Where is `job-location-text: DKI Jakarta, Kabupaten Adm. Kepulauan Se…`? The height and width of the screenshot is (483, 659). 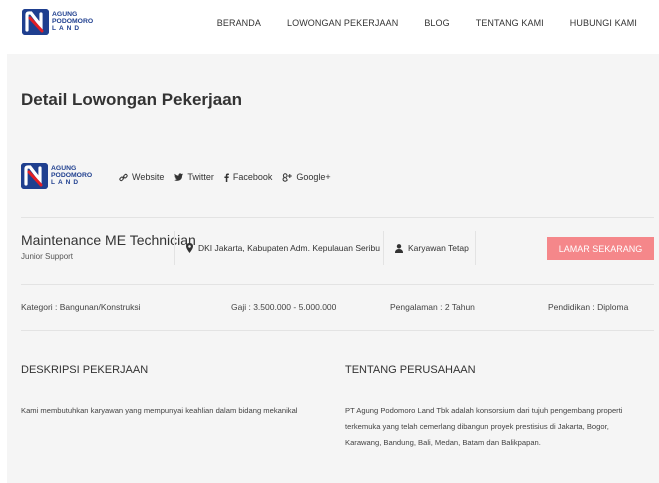 job-location-text: DKI Jakarta, Kabupaten Adm. Kepulauan Se… is located at coordinates (289, 248).